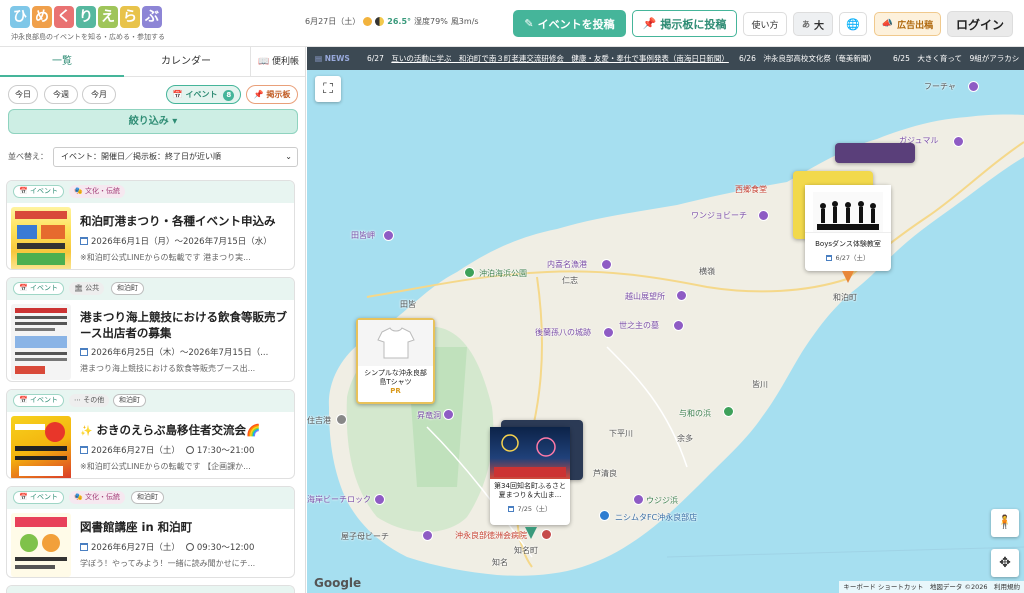  What do you see at coordinates (848, 244) in the screenshot?
I see `event-map-card-title: Boysダンス体験教室` at bounding box center [848, 244].